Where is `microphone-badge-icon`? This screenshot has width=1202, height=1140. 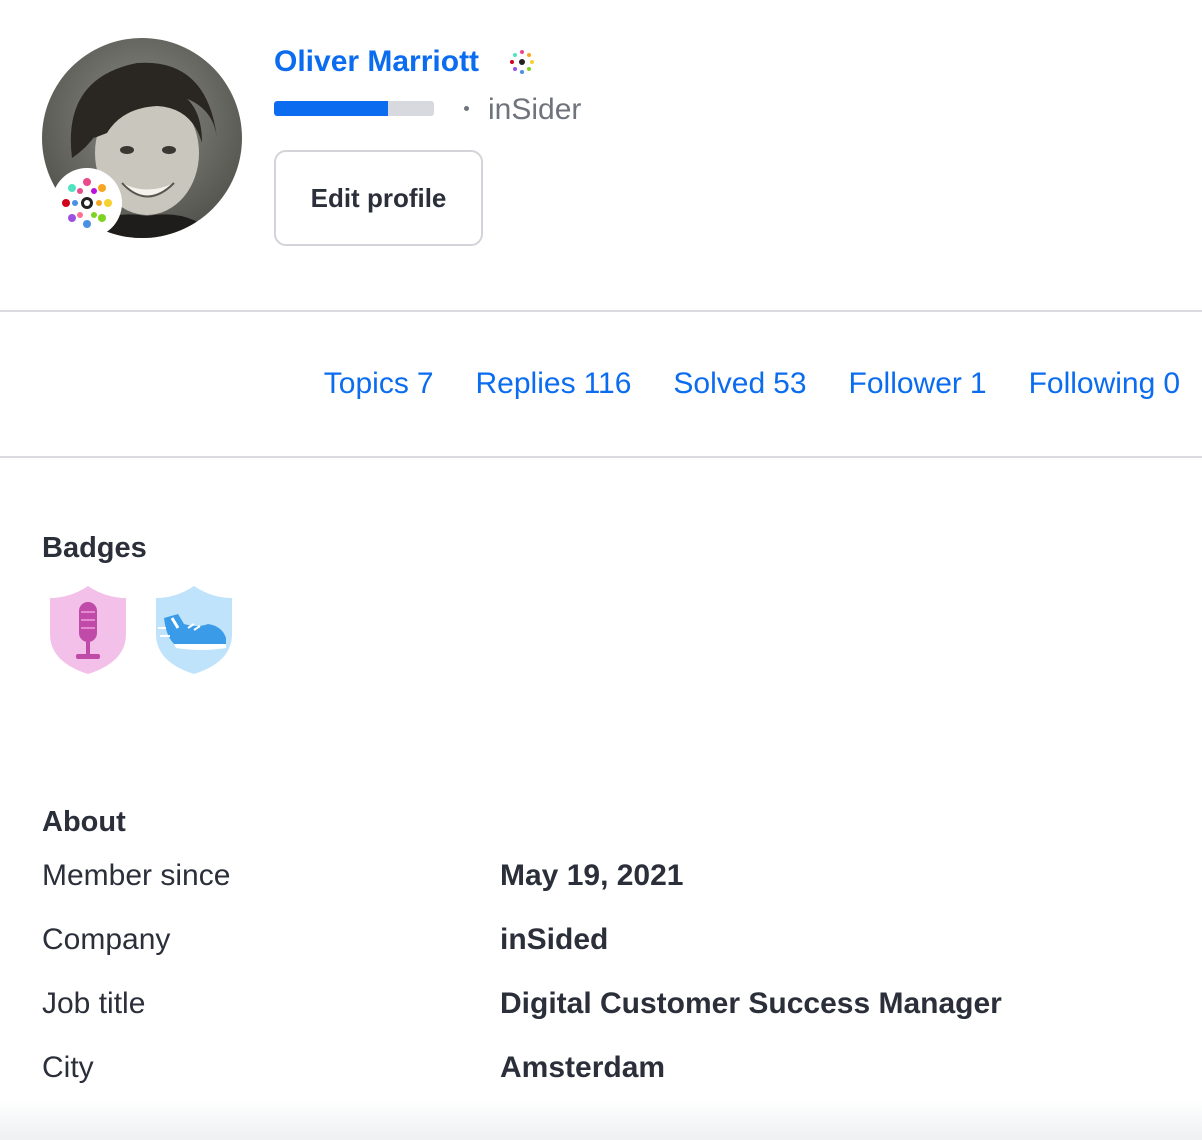 microphone-badge-icon is located at coordinates (88, 630).